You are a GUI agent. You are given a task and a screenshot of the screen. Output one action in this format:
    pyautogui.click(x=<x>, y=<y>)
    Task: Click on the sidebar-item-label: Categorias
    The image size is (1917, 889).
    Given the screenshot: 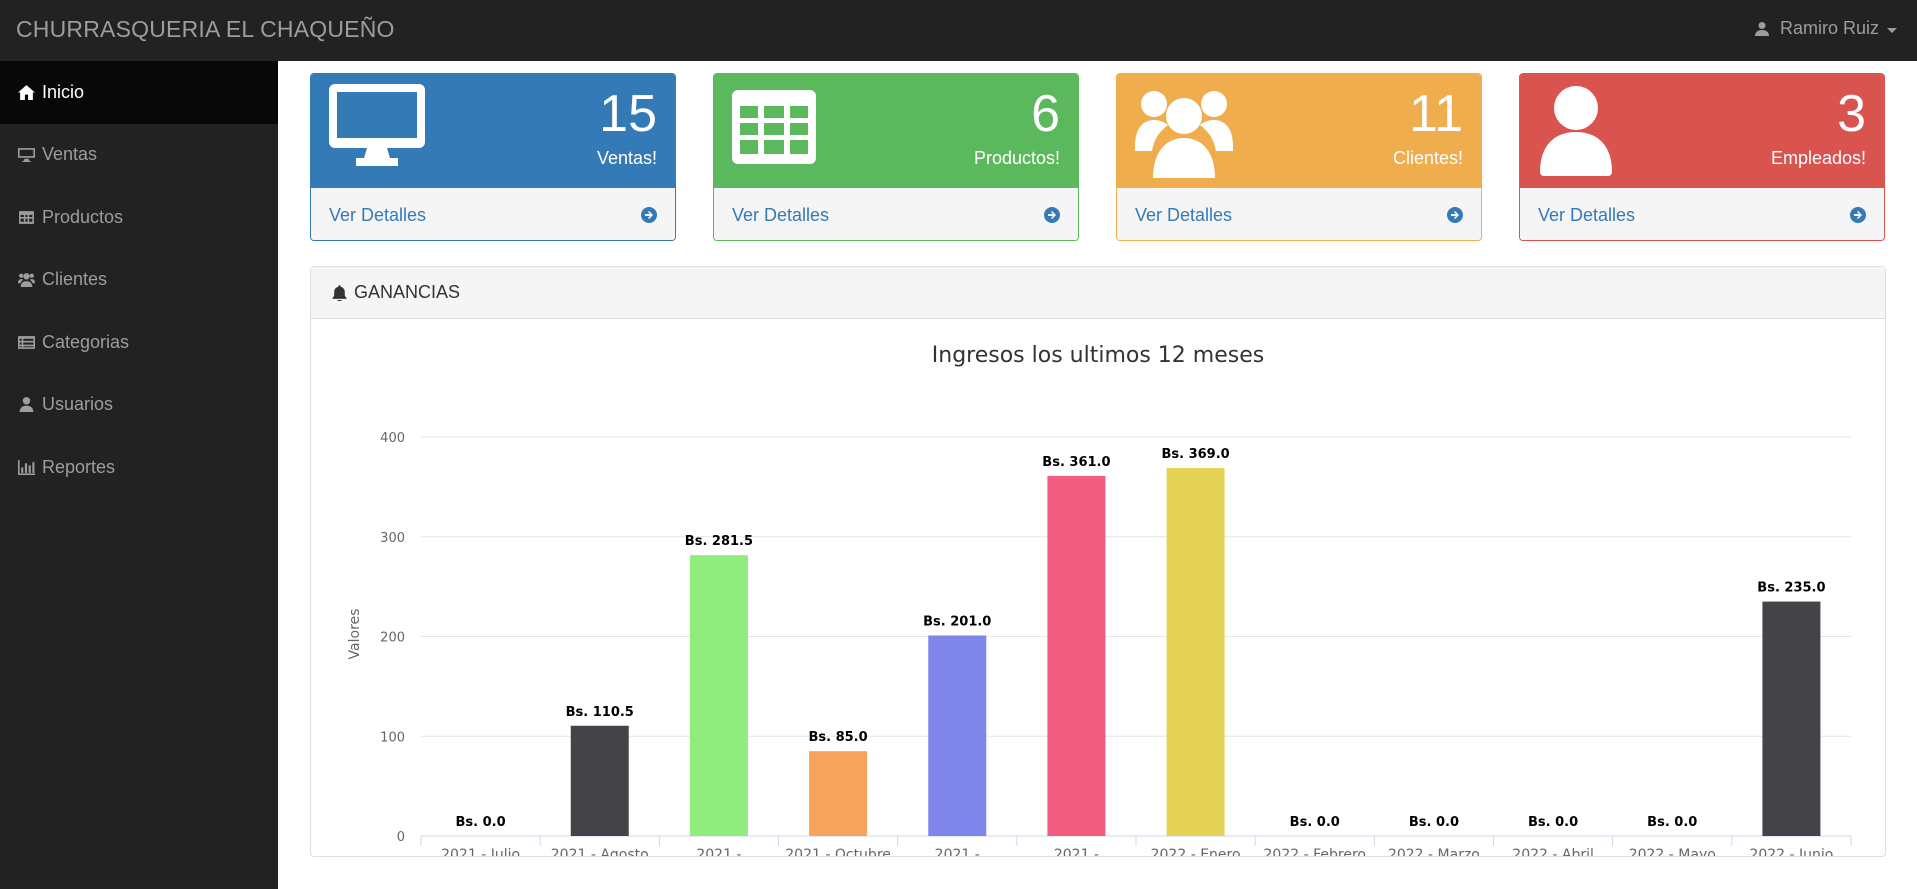 What is the action you would take?
    pyautogui.click(x=86, y=341)
    